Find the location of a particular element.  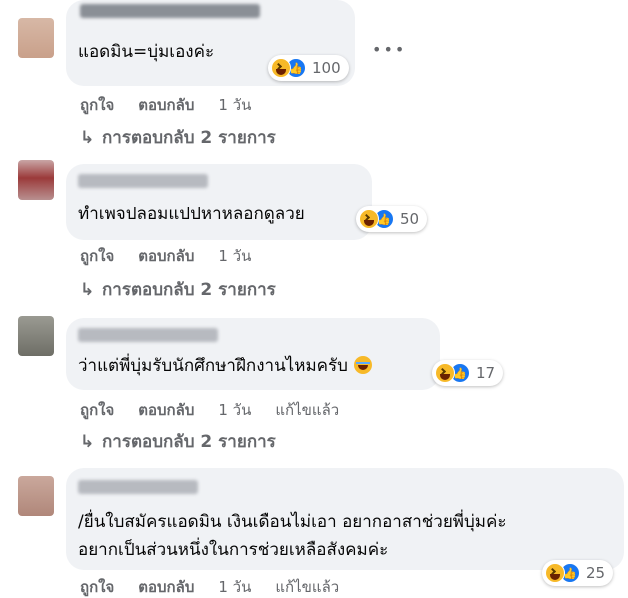

reaction-count: 17 is located at coordinates (486, 373).